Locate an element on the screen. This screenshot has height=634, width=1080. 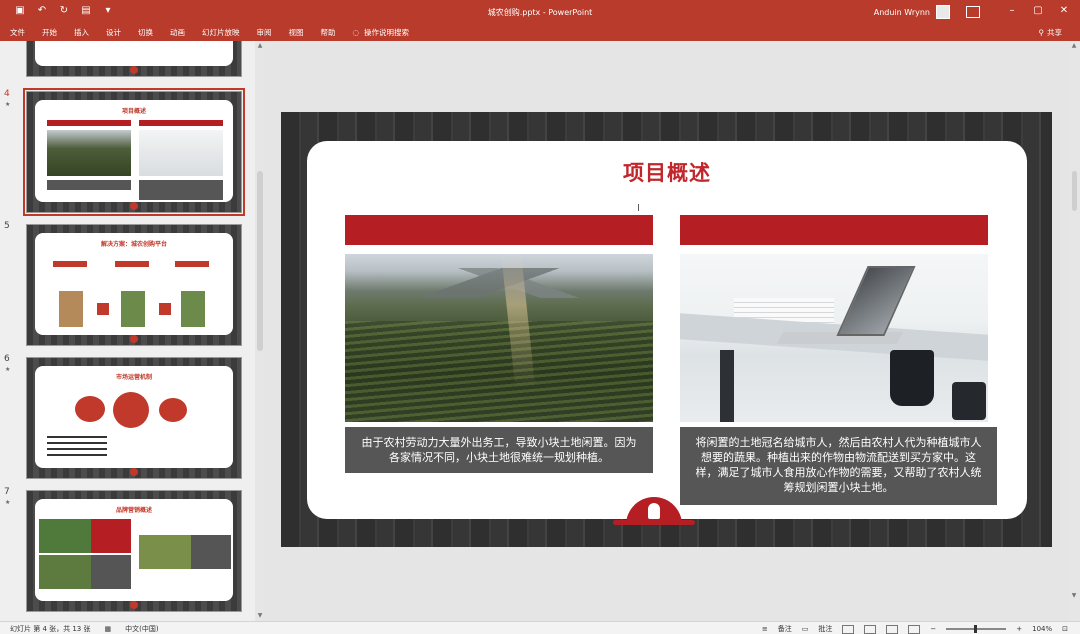
thumb-title: 解决方案：城农创购平台 is located at coordinates (133, 244).